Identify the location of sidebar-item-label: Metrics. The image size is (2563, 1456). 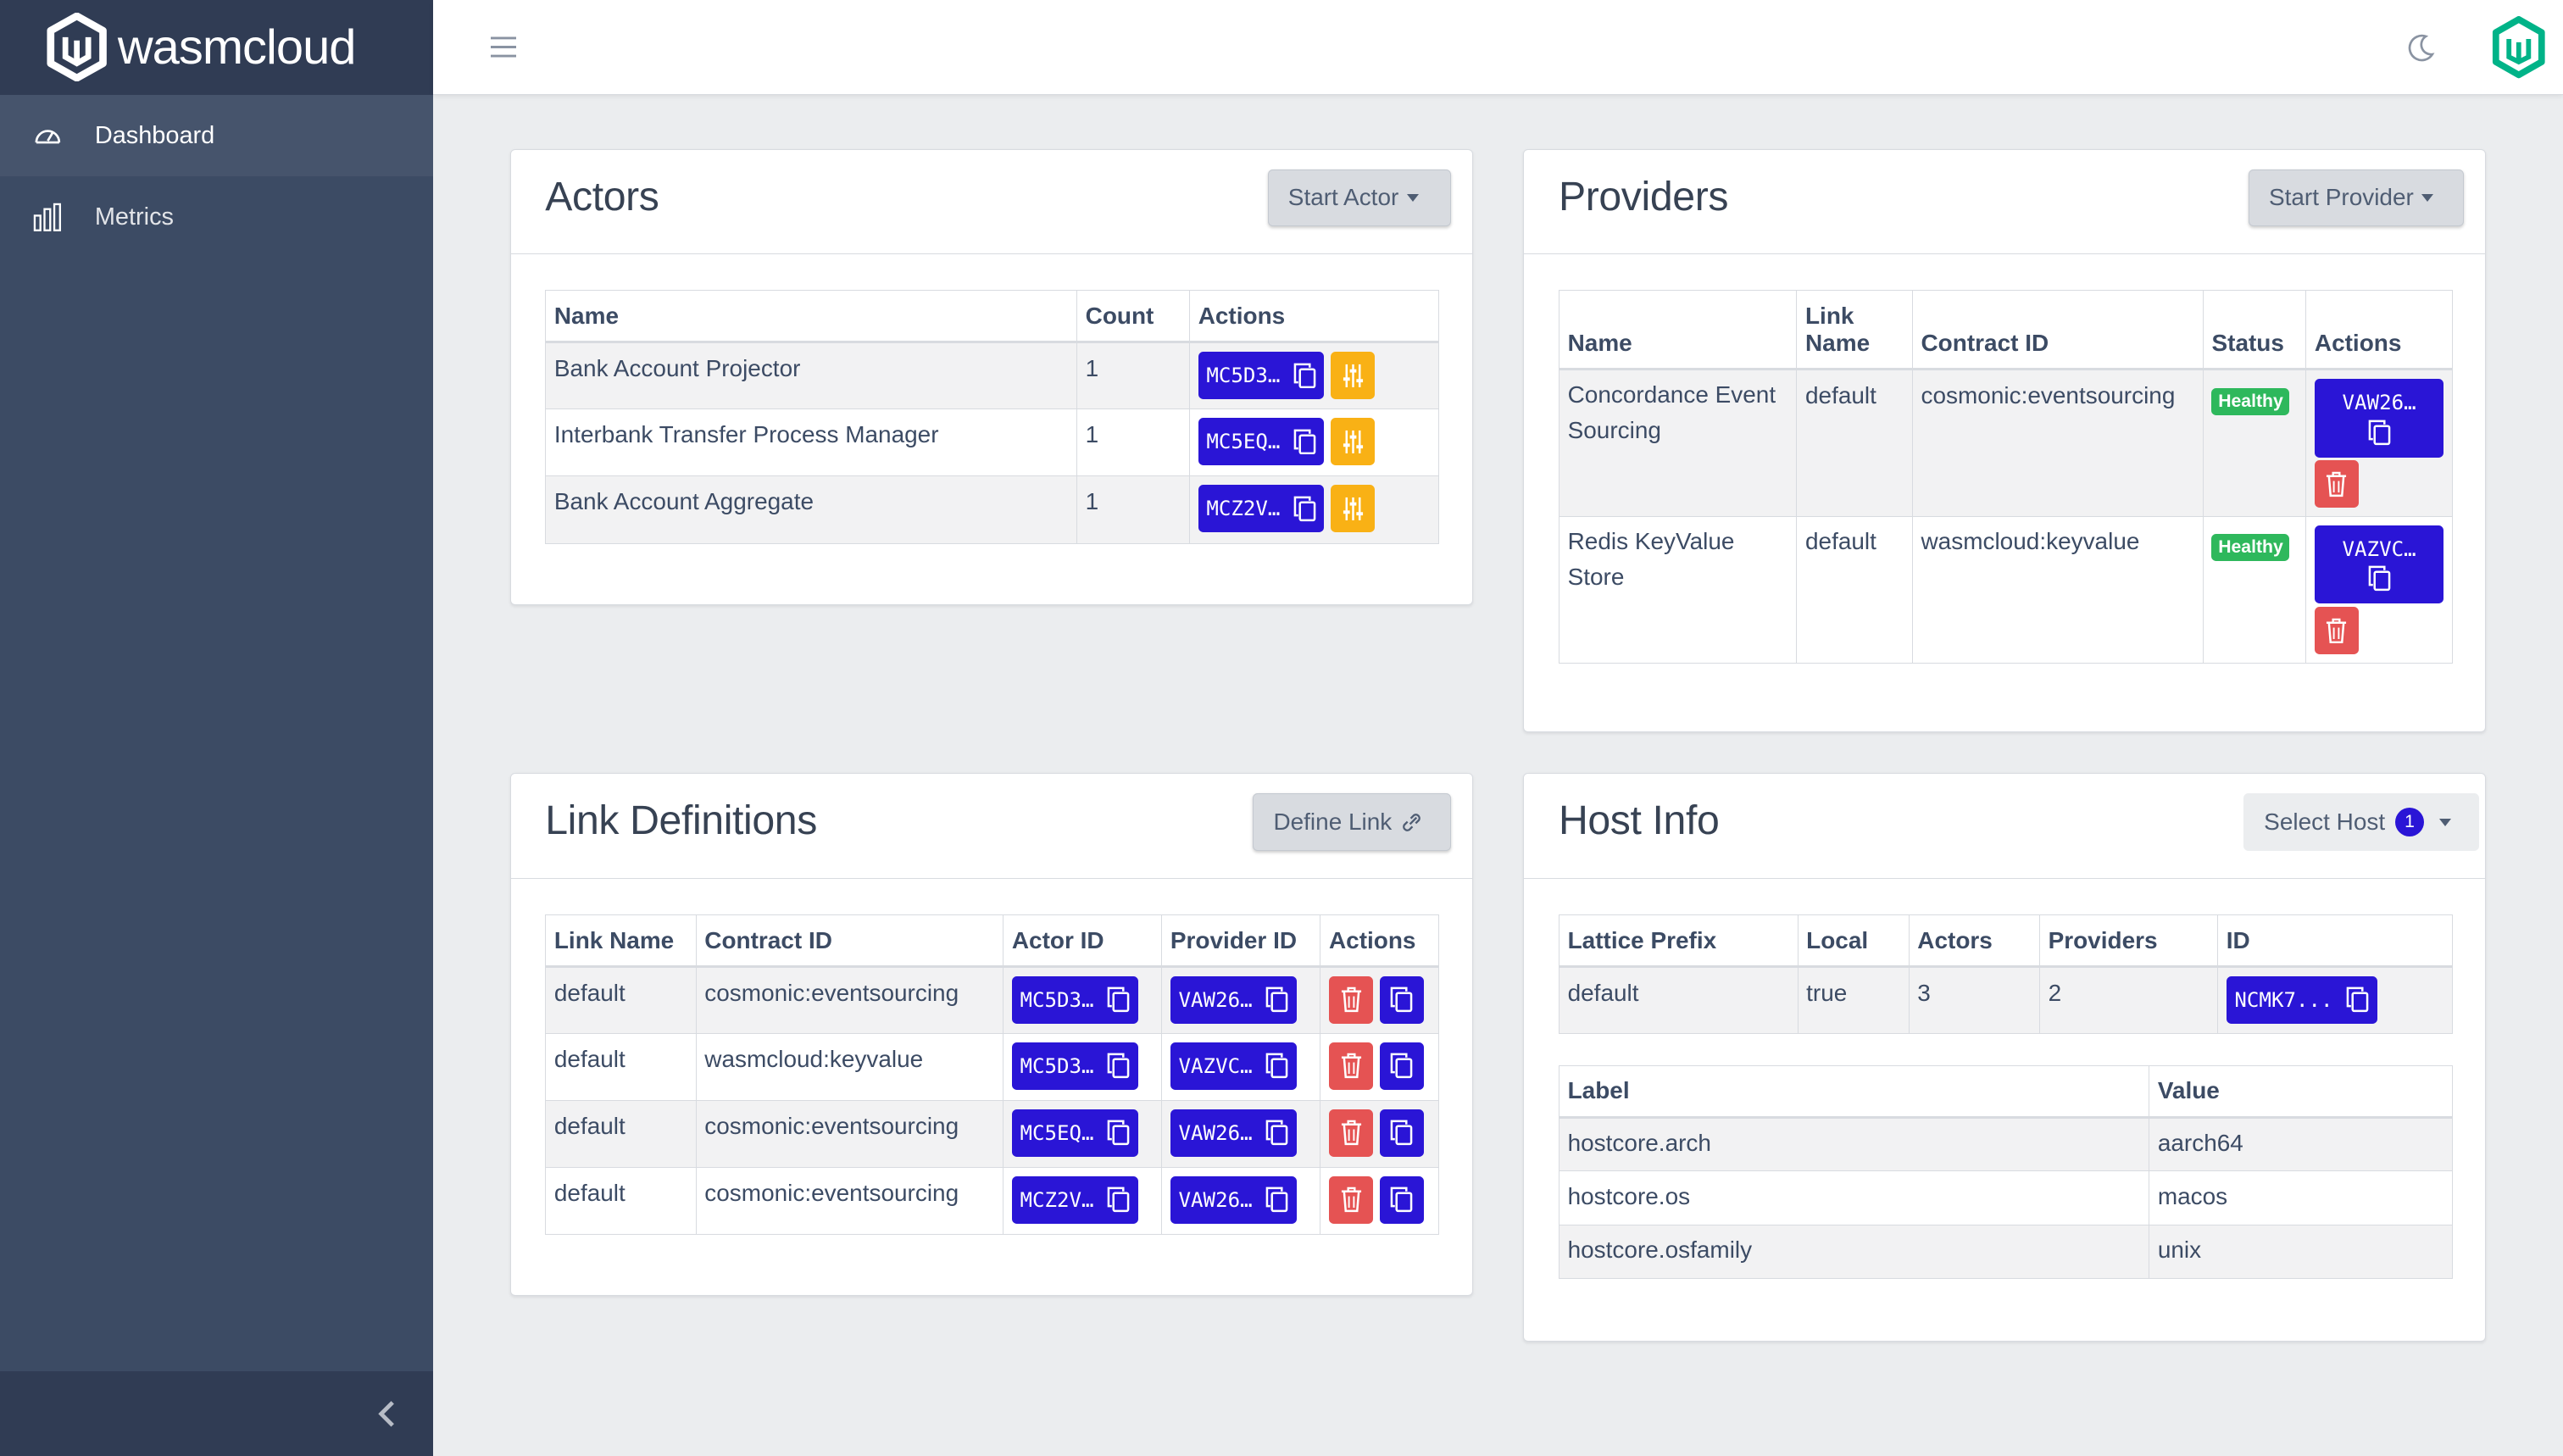
(134, 217).